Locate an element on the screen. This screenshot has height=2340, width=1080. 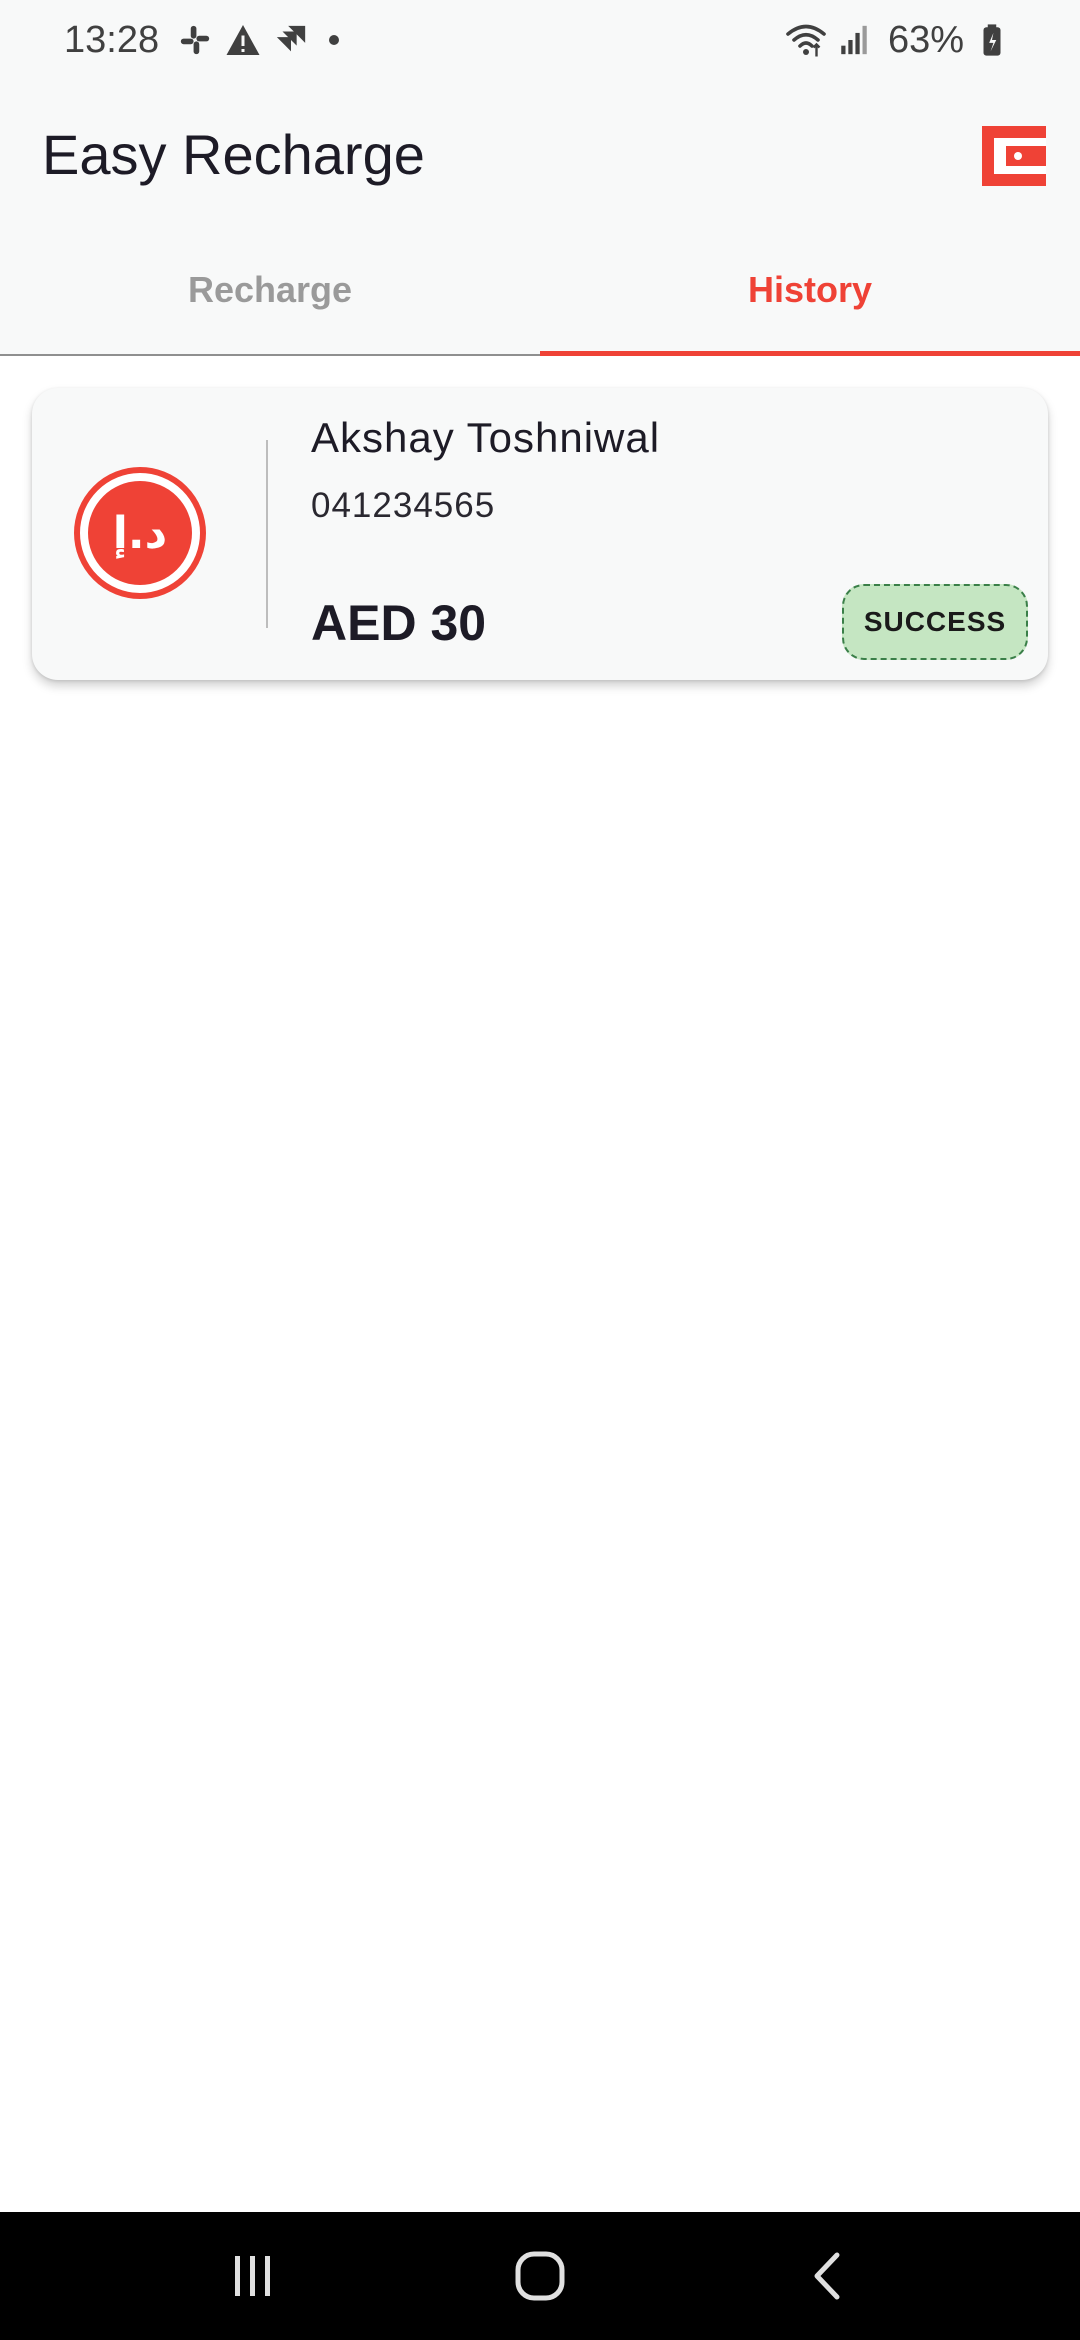
wallet-icon is located at coordinates (1014, 156).